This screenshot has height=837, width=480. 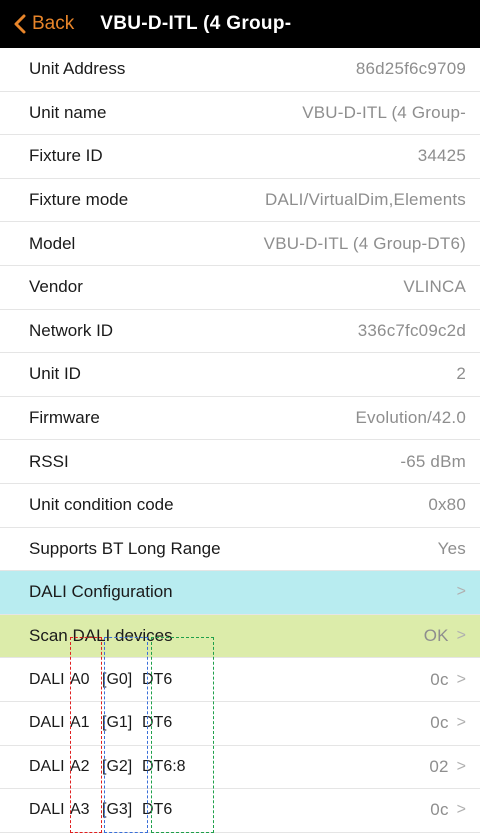 What do you see at coordinates (117, 766) in the screenshot?
I see `dali-group: [G2]` at bounding box center [117, 766].